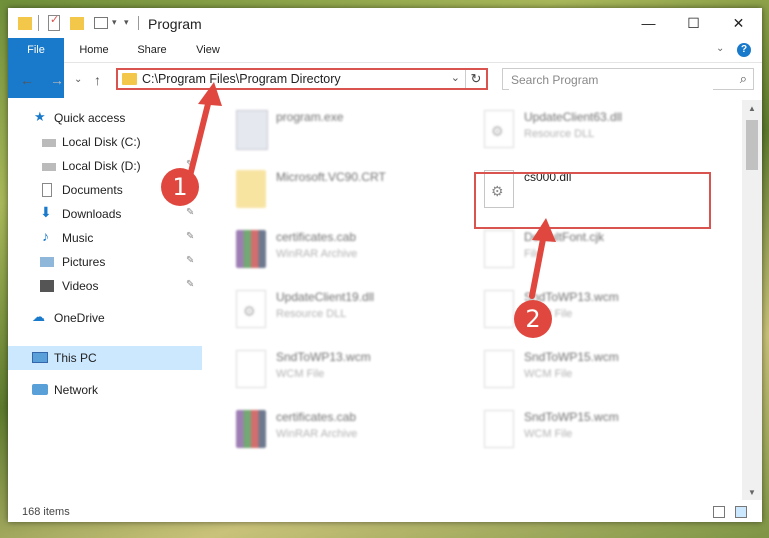 The image size is (769, 538). Describe the element at coordinates (533, 319) in the screenshot. I see `step-badge-2: 2` at that location.